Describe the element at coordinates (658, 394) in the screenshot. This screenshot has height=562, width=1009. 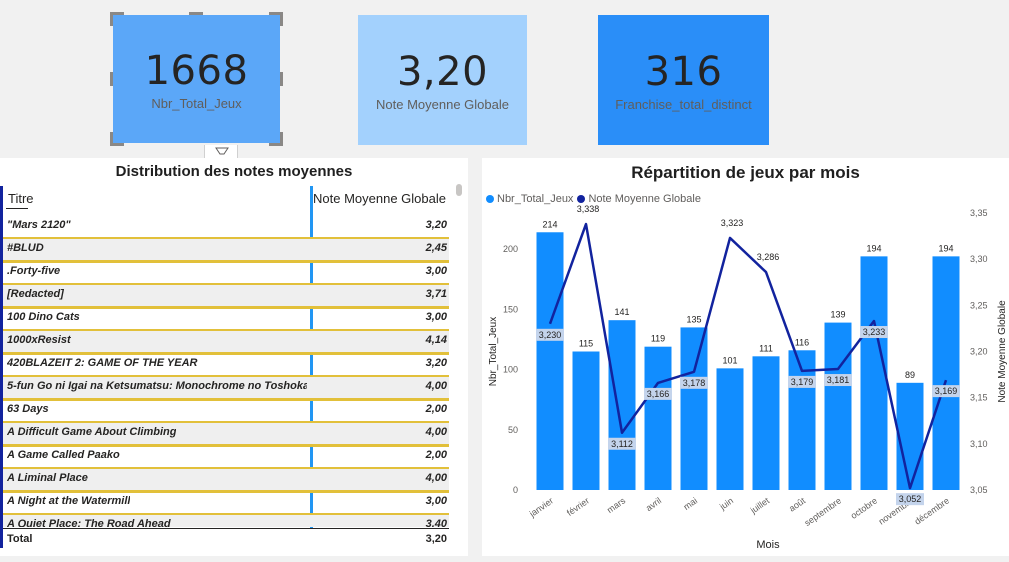
I see `line-data-label: 3,166` at that location.